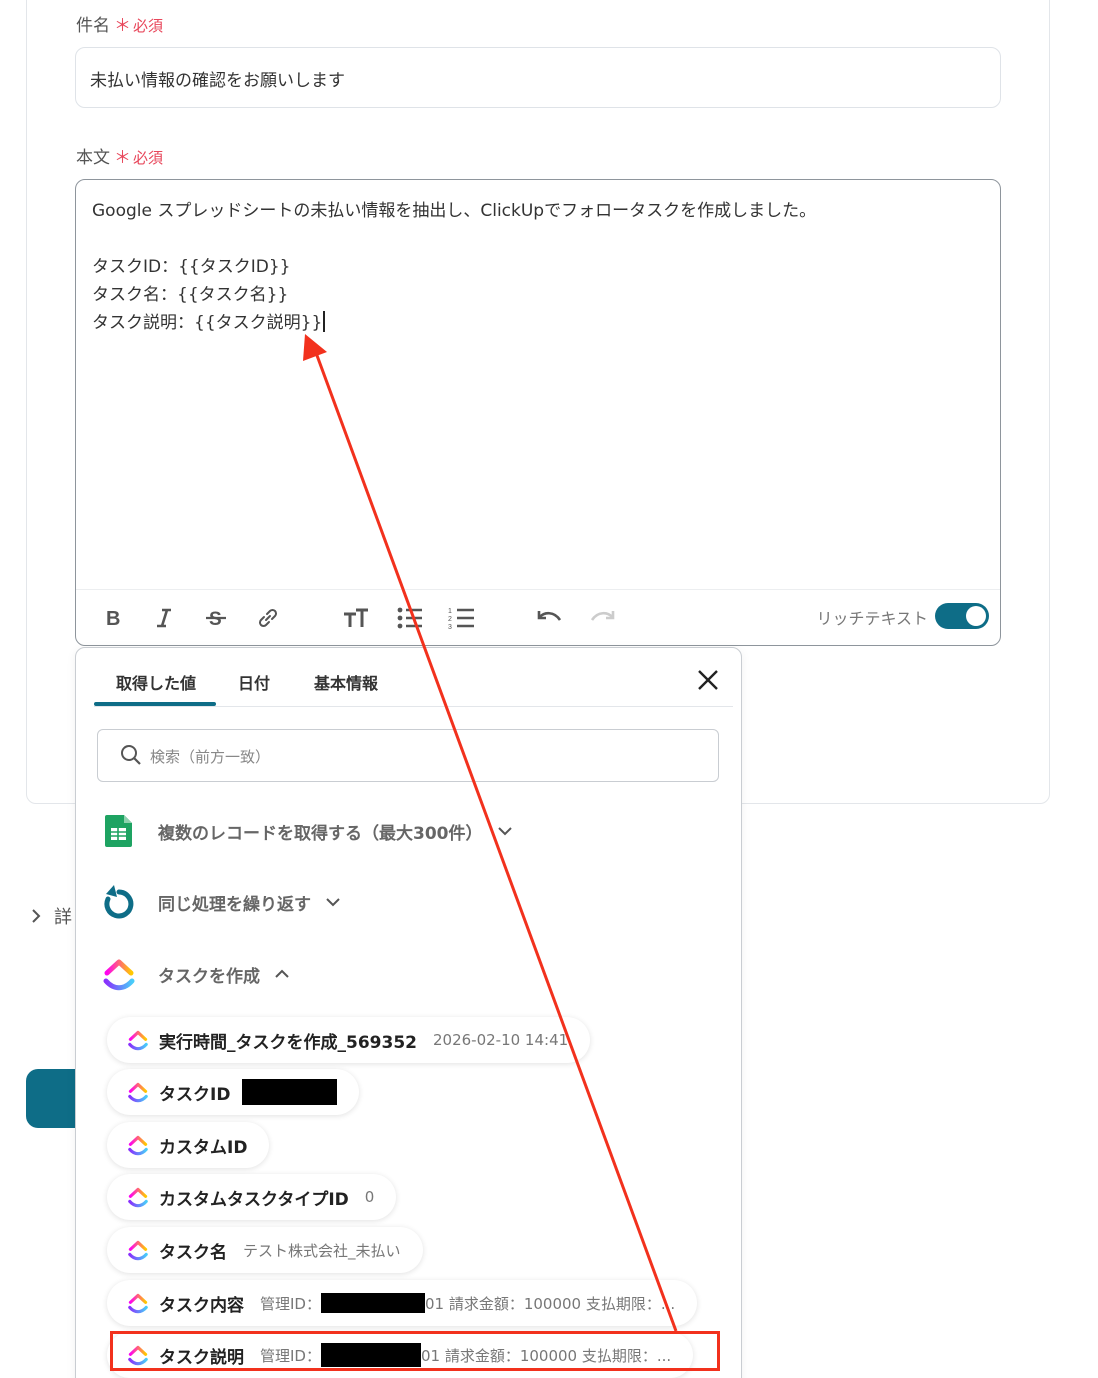 The image size is (1098, 1378). What do you see at coordinates (254, 682) in the screenshot?
I see `tab-date: 日付` at bounding box center [254, 682].